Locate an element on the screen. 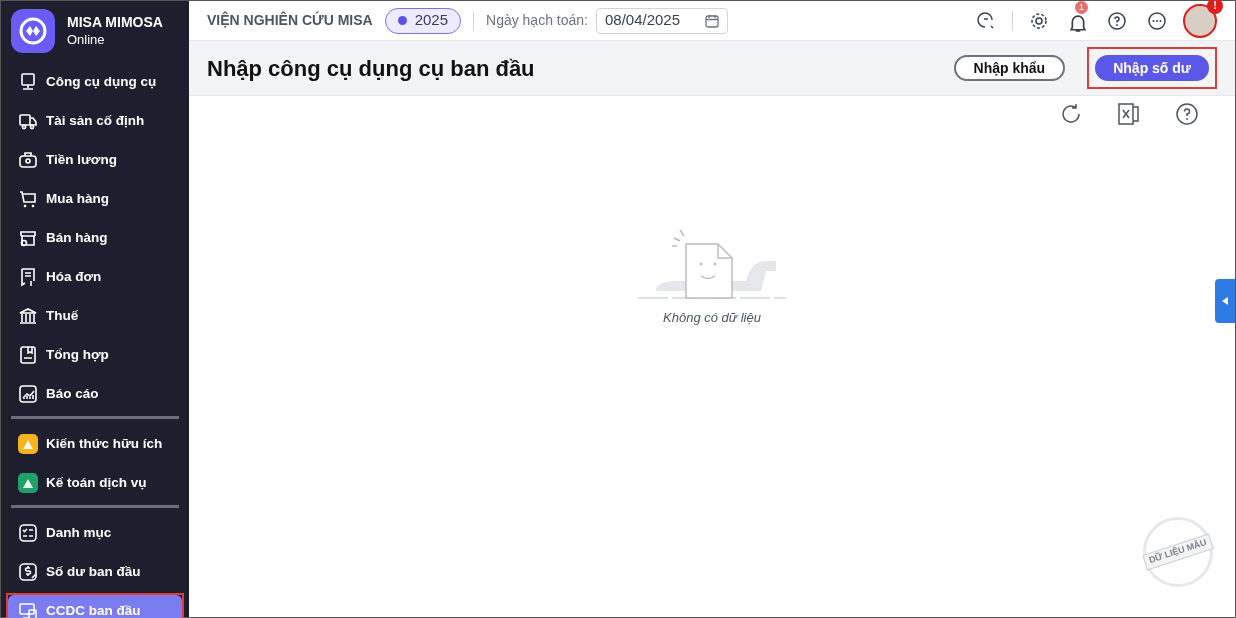 This screenshot has width=1236, height=618. date-field: 08/04/2025 is located at coordinates (662, 20).